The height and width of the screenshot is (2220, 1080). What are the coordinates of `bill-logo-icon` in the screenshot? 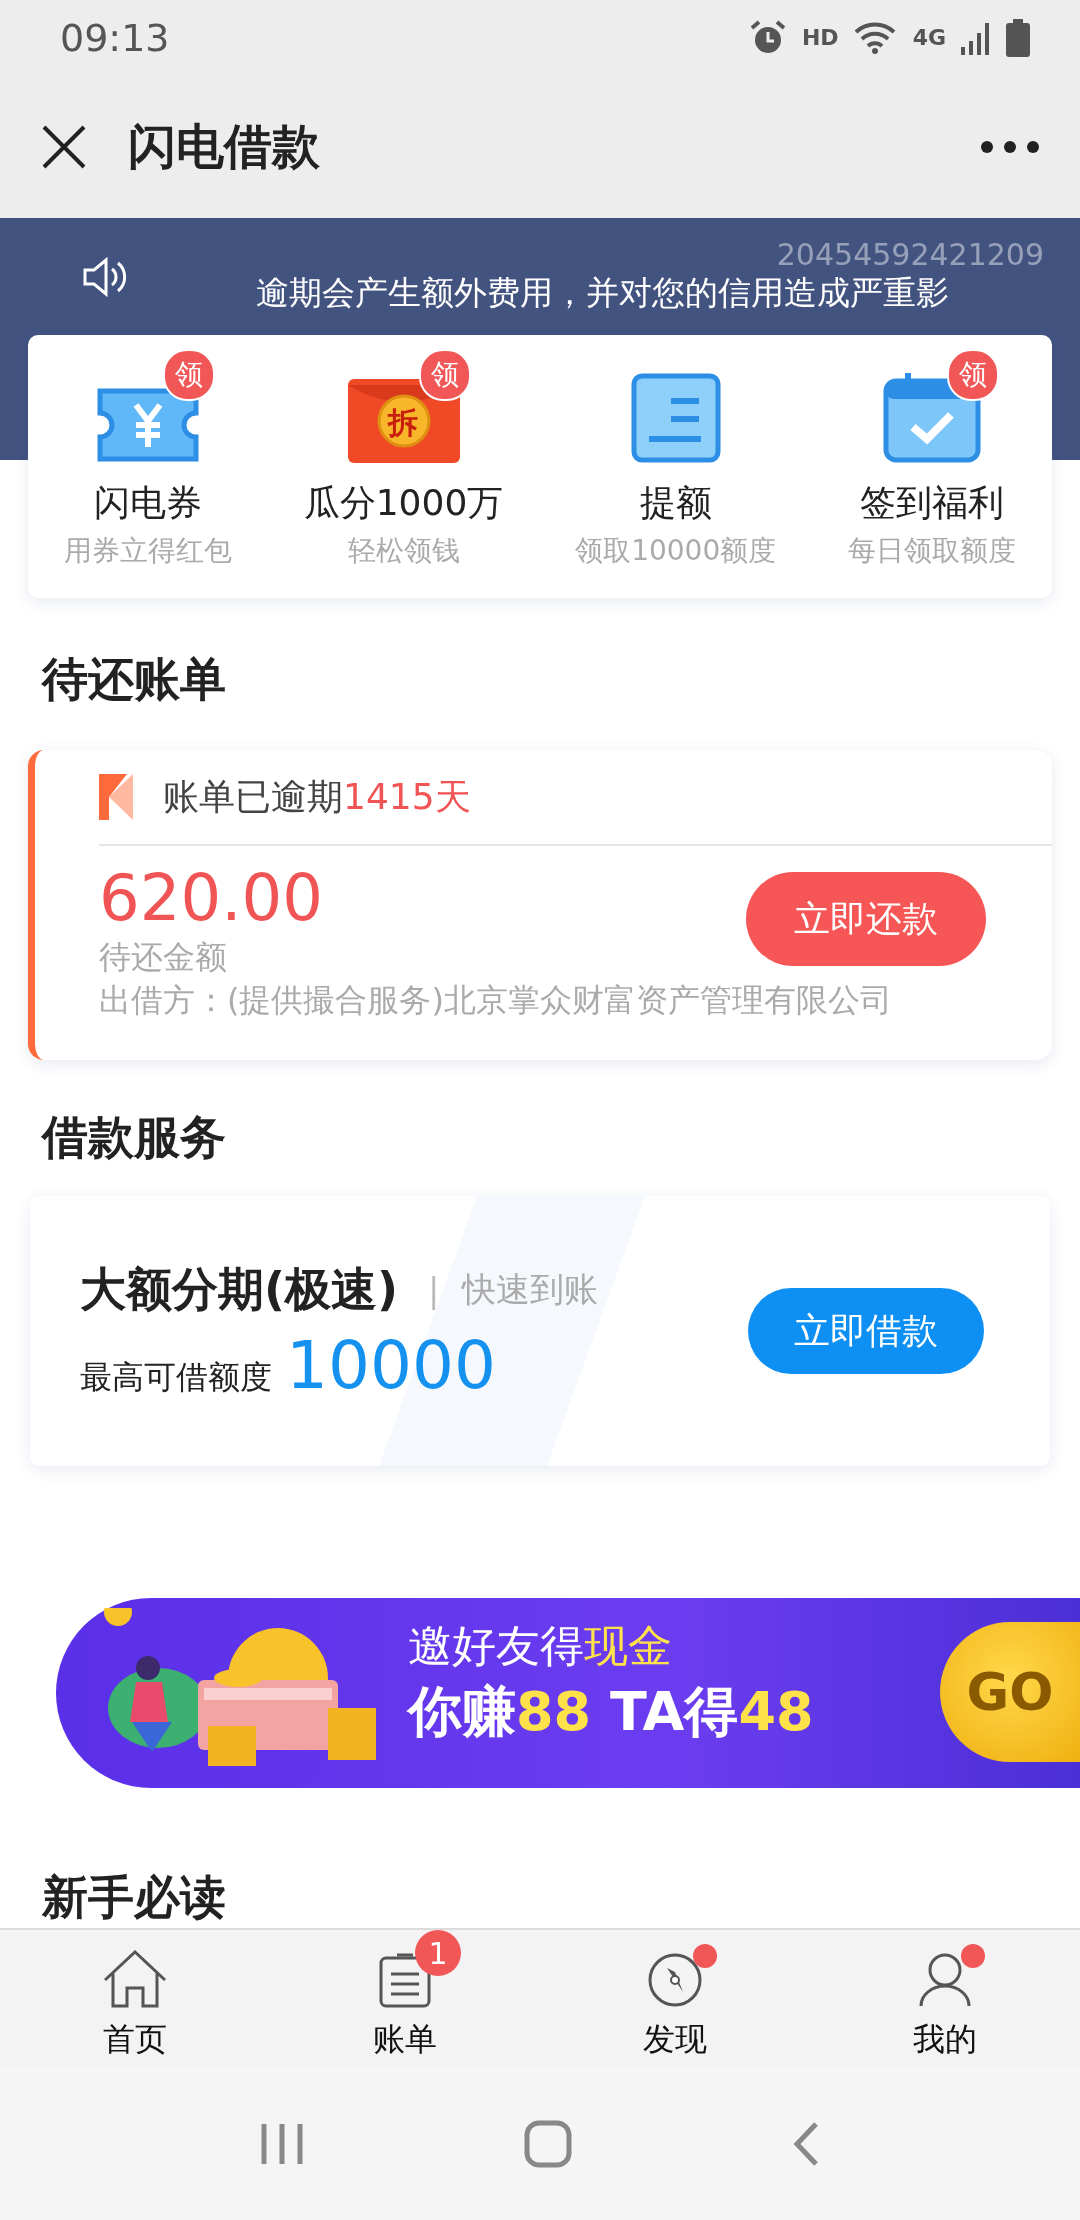 It's located at (116, 797).